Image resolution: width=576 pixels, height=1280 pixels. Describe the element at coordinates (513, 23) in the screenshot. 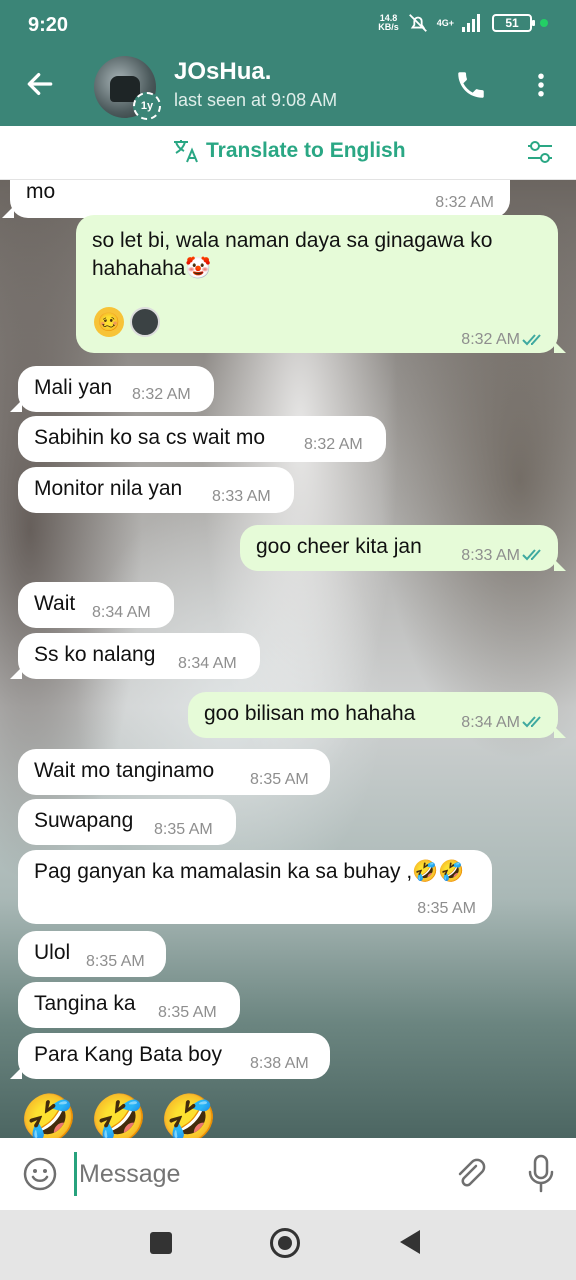

I see `battery-icon: 51` at that location.